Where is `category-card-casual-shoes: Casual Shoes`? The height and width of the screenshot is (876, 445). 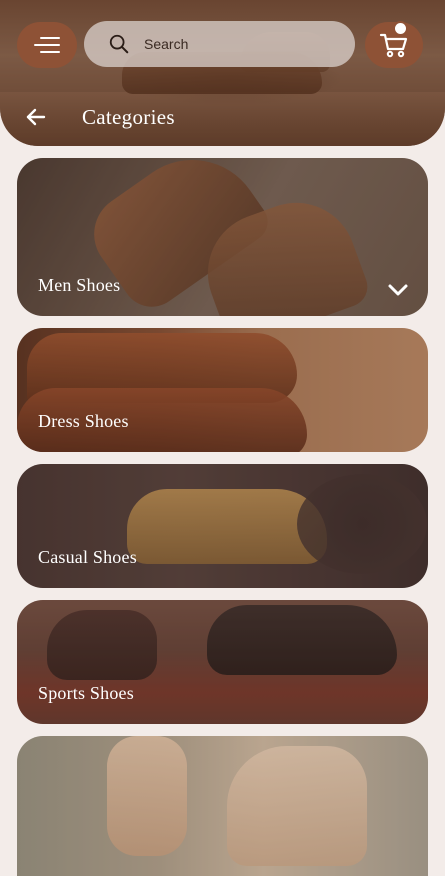
category-card-casual-shoes: Casual Shoes is located at coordinates (222, 526).